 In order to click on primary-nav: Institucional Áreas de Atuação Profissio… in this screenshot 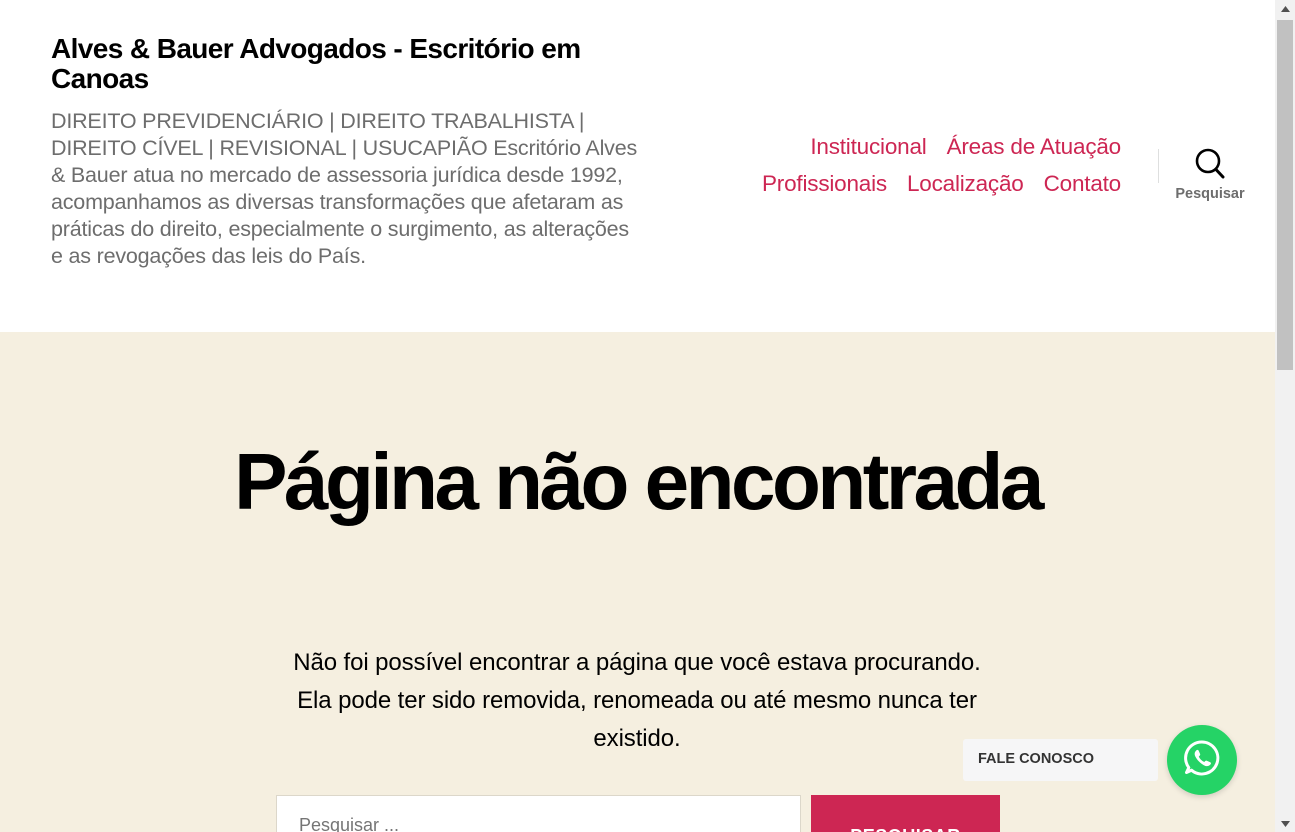, I will do `click(911, 165)`.